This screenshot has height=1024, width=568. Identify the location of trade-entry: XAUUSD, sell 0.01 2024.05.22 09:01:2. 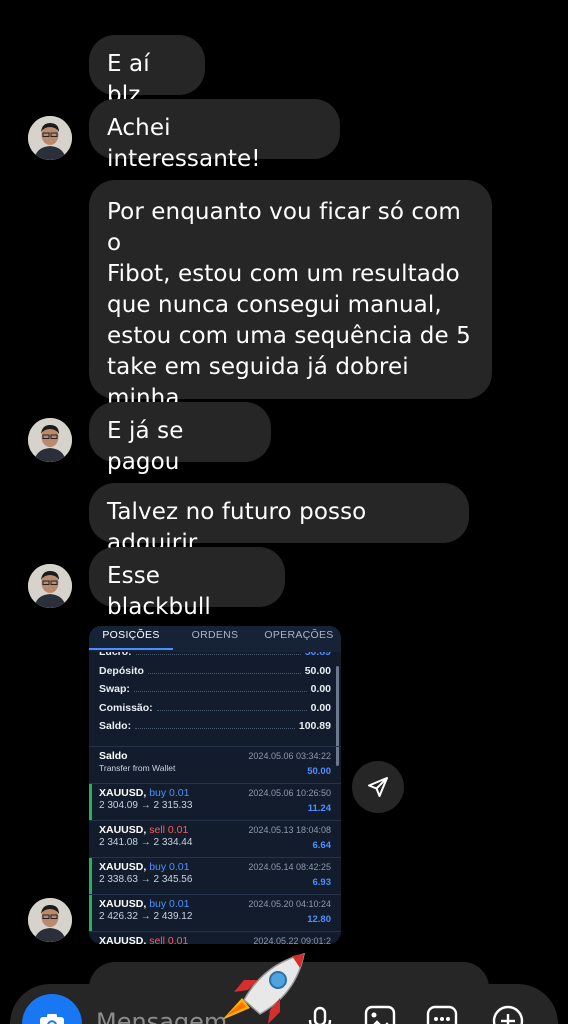
(215, 937).